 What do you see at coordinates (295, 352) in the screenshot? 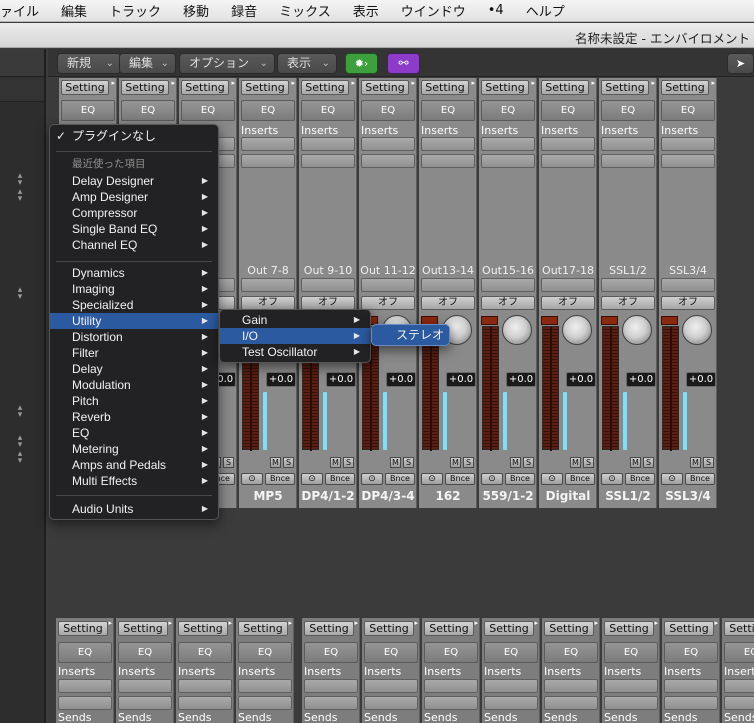
I see `utility-test-oscillator: Test Oscillator ▶` at bounding box center [295, 352].